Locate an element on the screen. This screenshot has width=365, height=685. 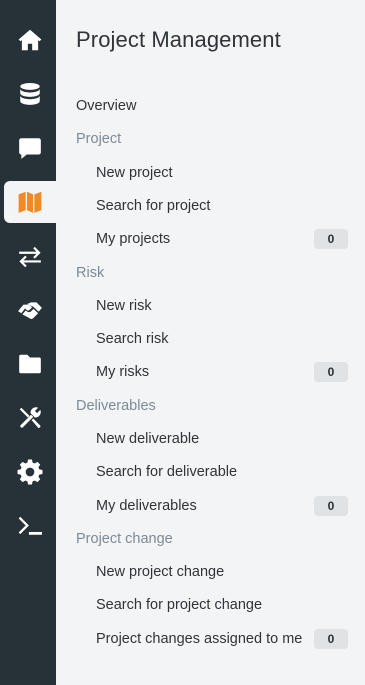
nav-item-label: Search for deliverable is located at coordinates (167, 471).